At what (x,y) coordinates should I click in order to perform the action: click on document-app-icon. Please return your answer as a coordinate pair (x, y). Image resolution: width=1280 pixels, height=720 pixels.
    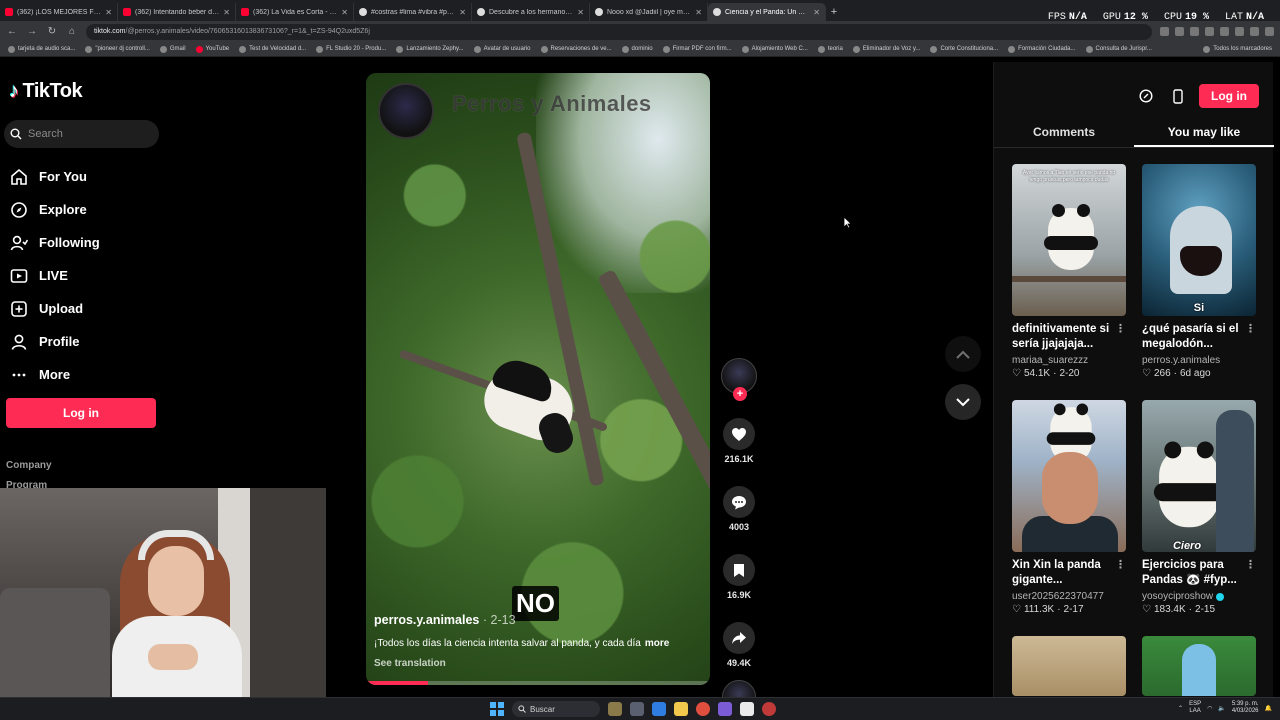
    Looking at the image, I should click on (747, 709).